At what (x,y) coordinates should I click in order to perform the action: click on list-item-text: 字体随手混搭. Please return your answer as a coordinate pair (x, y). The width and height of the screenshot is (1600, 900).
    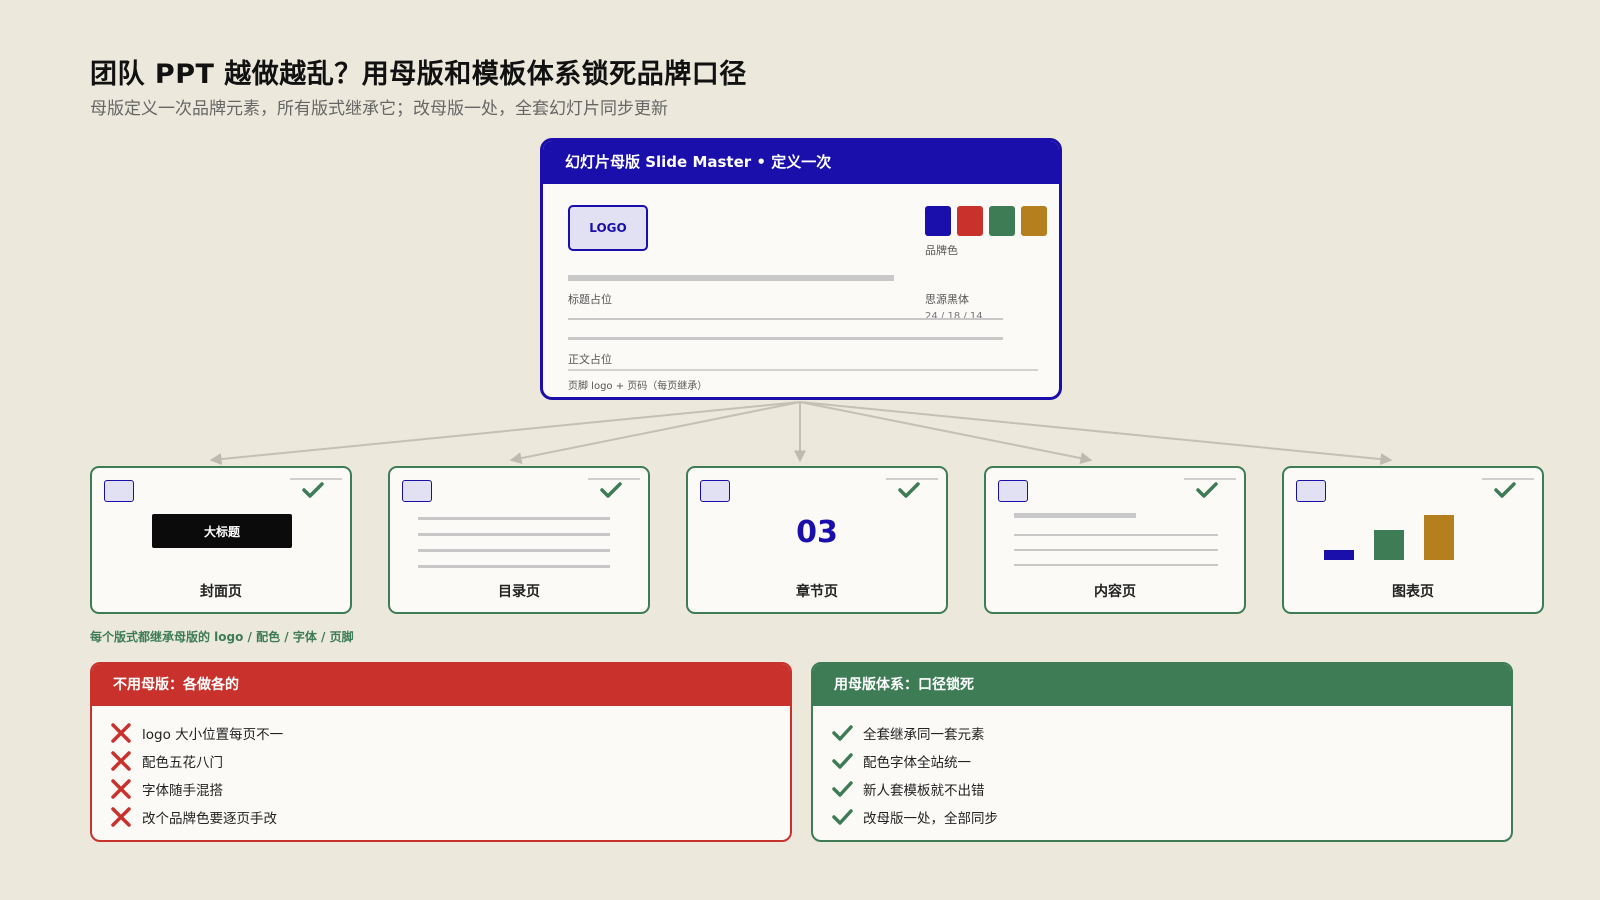
    Looking at the image, I should click on (182, 791).